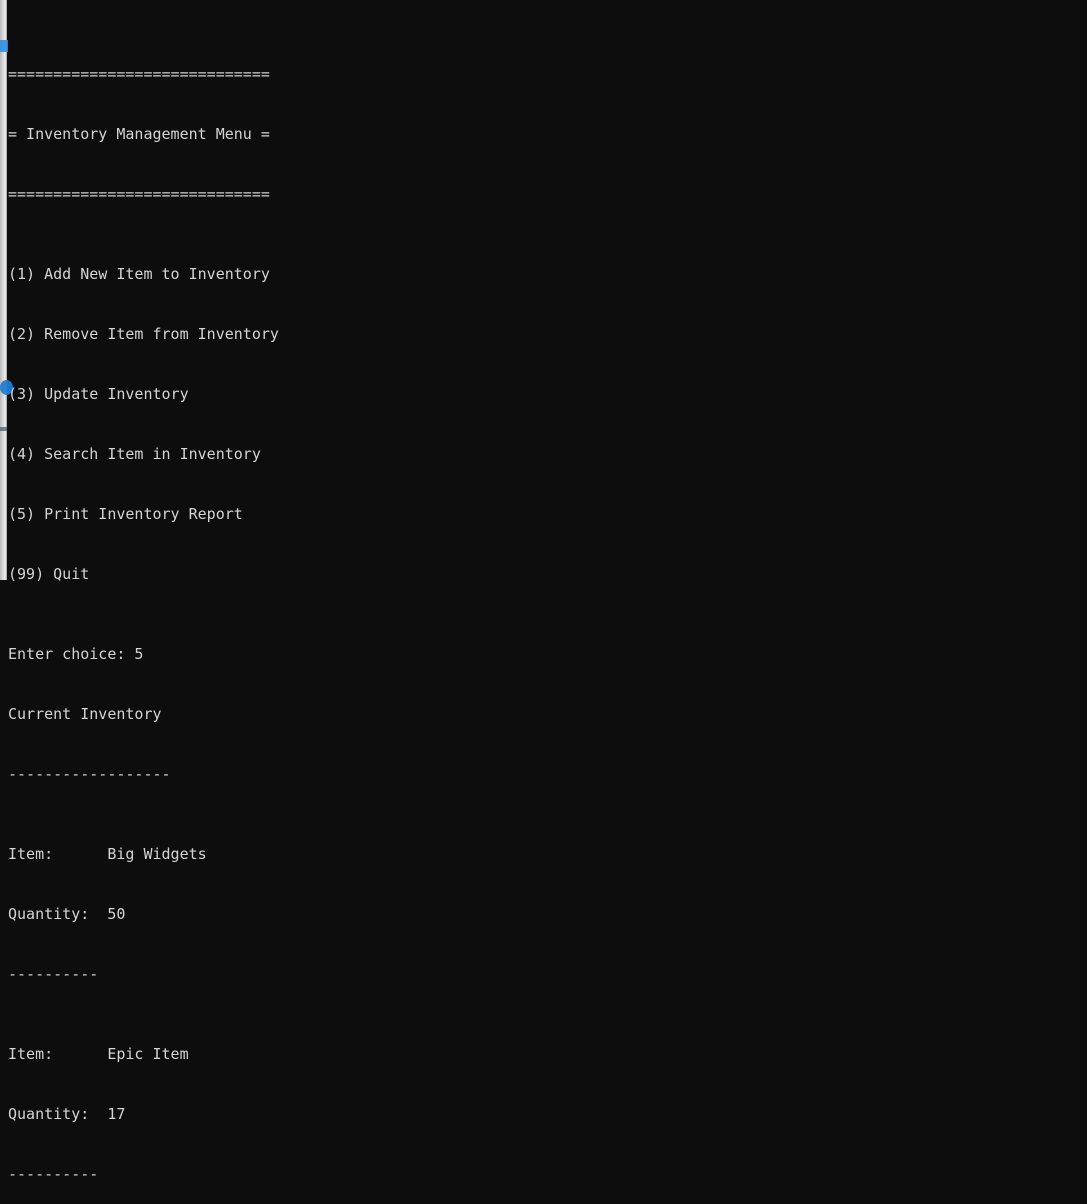 The height and width of the screenshot is (1204, 1087). Describe the element at coordinates (4, 46) in the screenshot. I see `gutter-marker-top-icon` at that location.